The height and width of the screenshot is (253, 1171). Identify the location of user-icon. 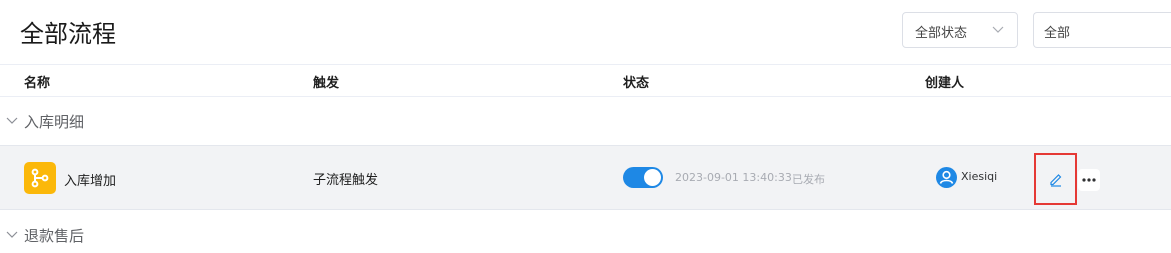
(946, 177).